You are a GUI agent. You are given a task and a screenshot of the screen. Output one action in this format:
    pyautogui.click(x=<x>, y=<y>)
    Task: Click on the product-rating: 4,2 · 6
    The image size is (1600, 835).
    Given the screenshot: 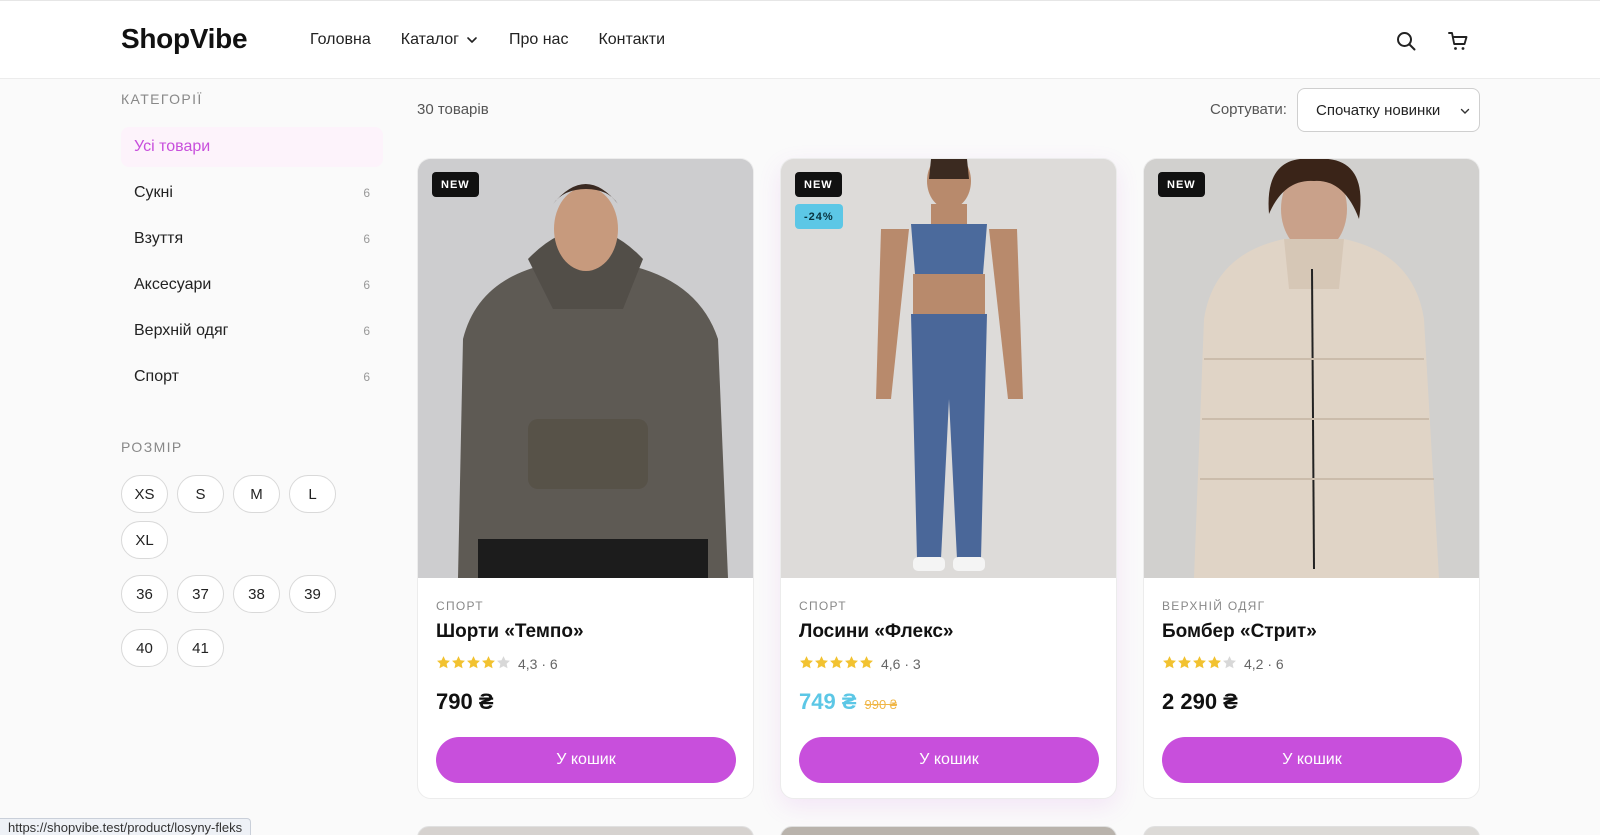 What is the action you would take?
    pyautogui.click(x=1223, y=664)
    